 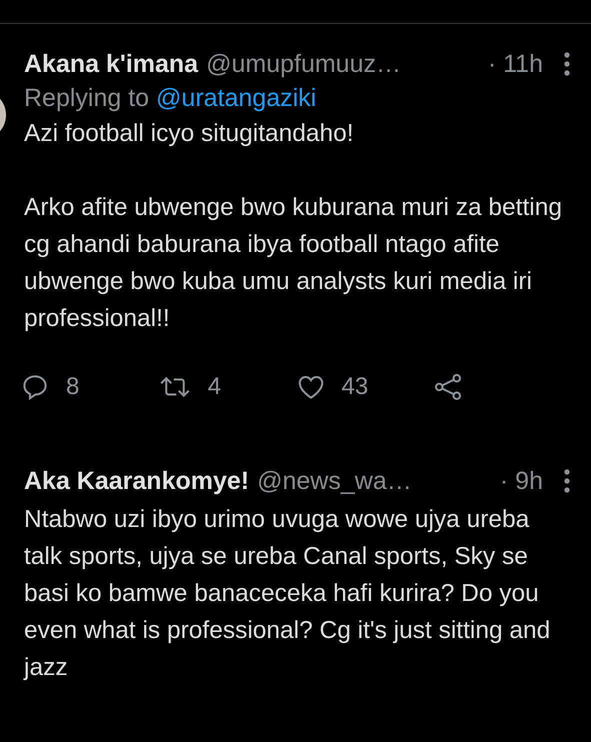 I want to click on author-name: Akana k'imana, so click(x=111, y=64).